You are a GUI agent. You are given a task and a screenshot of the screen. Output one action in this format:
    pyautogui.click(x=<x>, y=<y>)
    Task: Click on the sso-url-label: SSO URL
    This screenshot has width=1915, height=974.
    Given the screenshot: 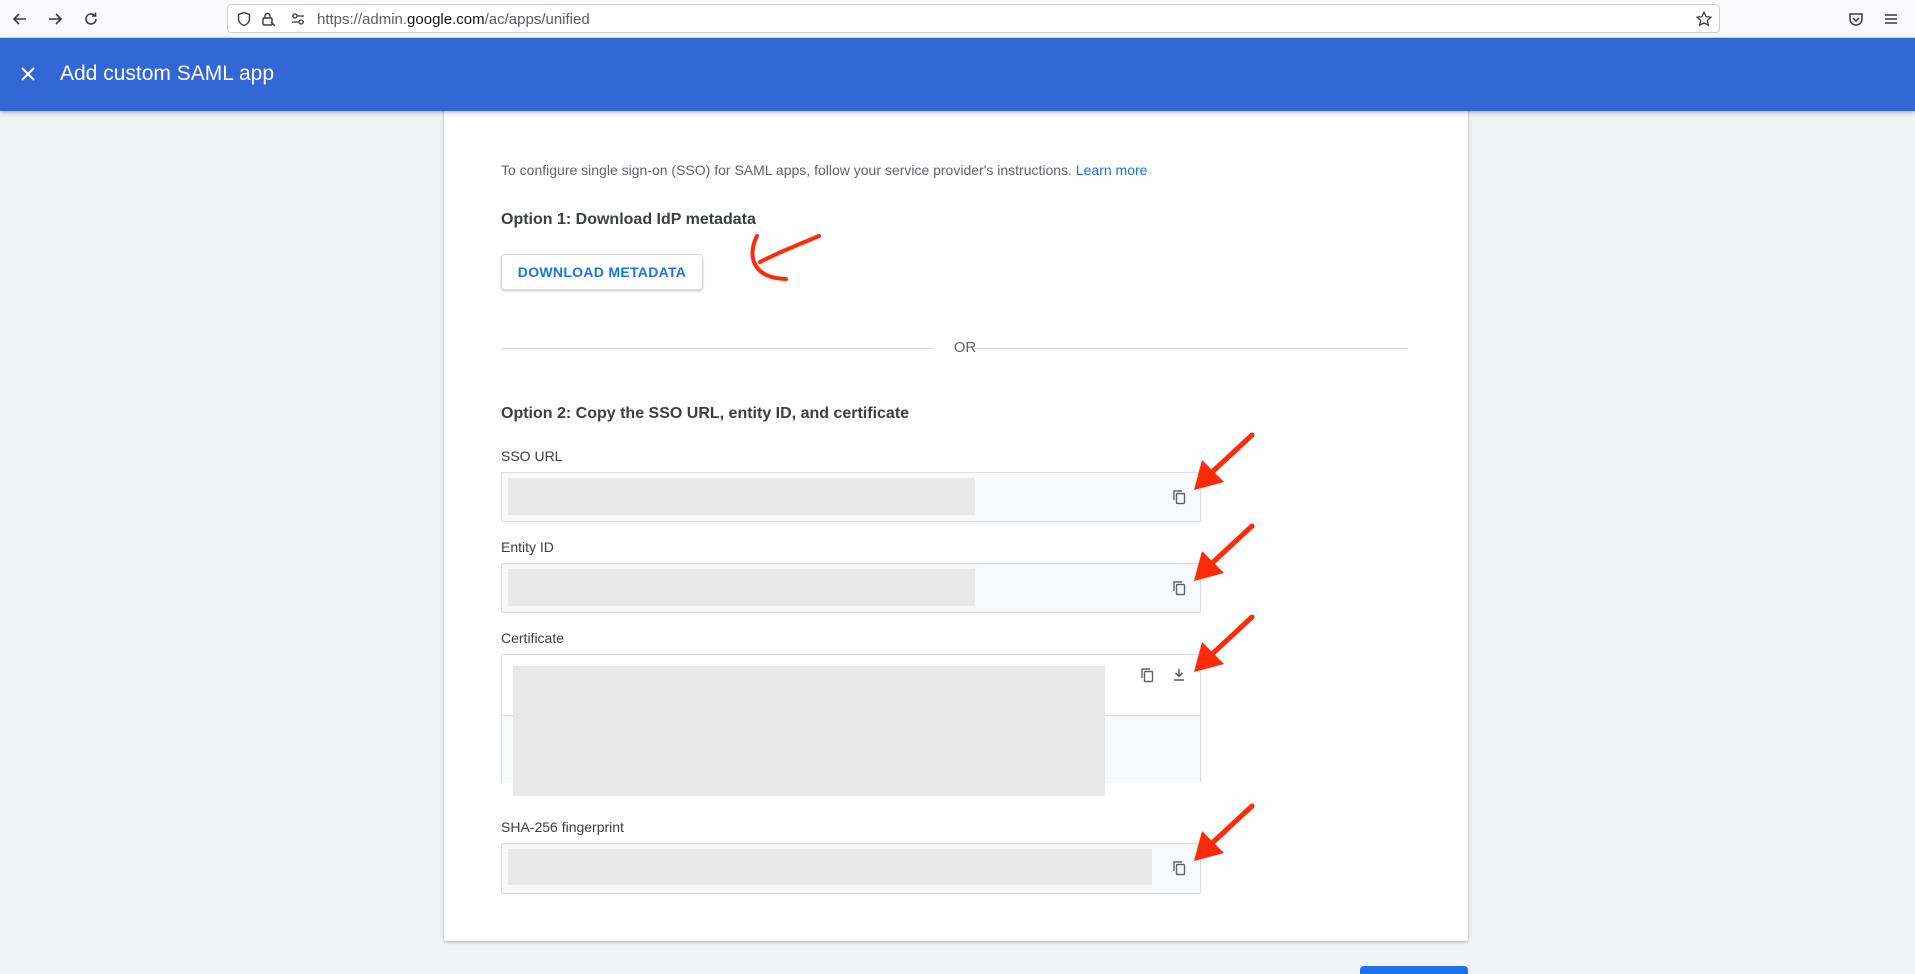 What is the action you would take?
    pyautogui.click(x=532, y=456)
    